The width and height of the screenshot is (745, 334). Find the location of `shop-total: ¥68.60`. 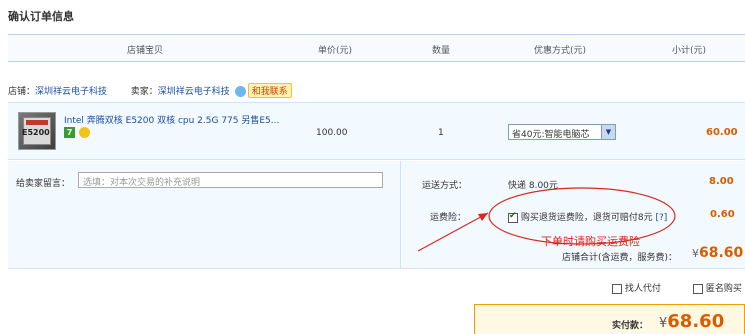

shop-total: ¥68.60 is located at coordinates (717, 253).